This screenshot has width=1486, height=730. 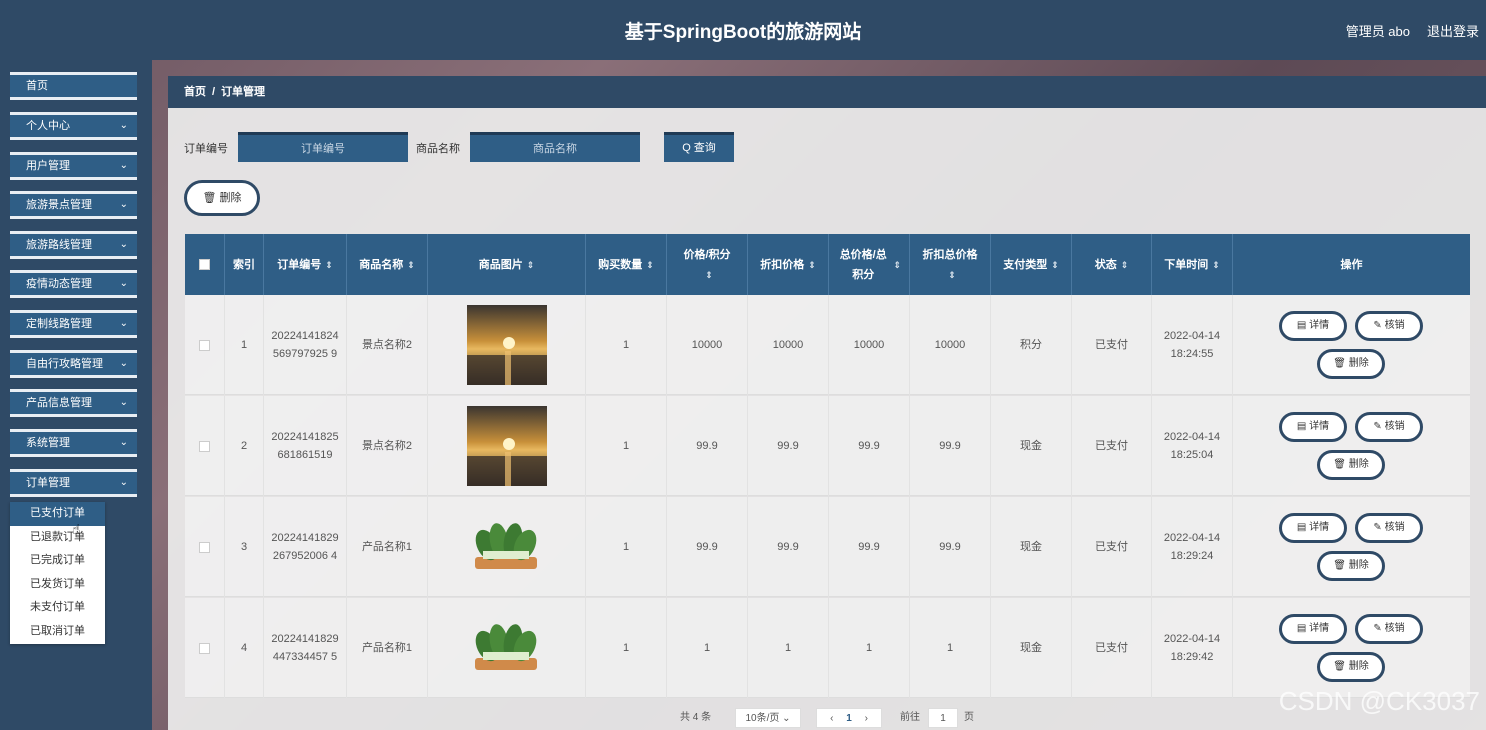 I want to click on cell-status: 已支付, so click(x=1112, y=446).